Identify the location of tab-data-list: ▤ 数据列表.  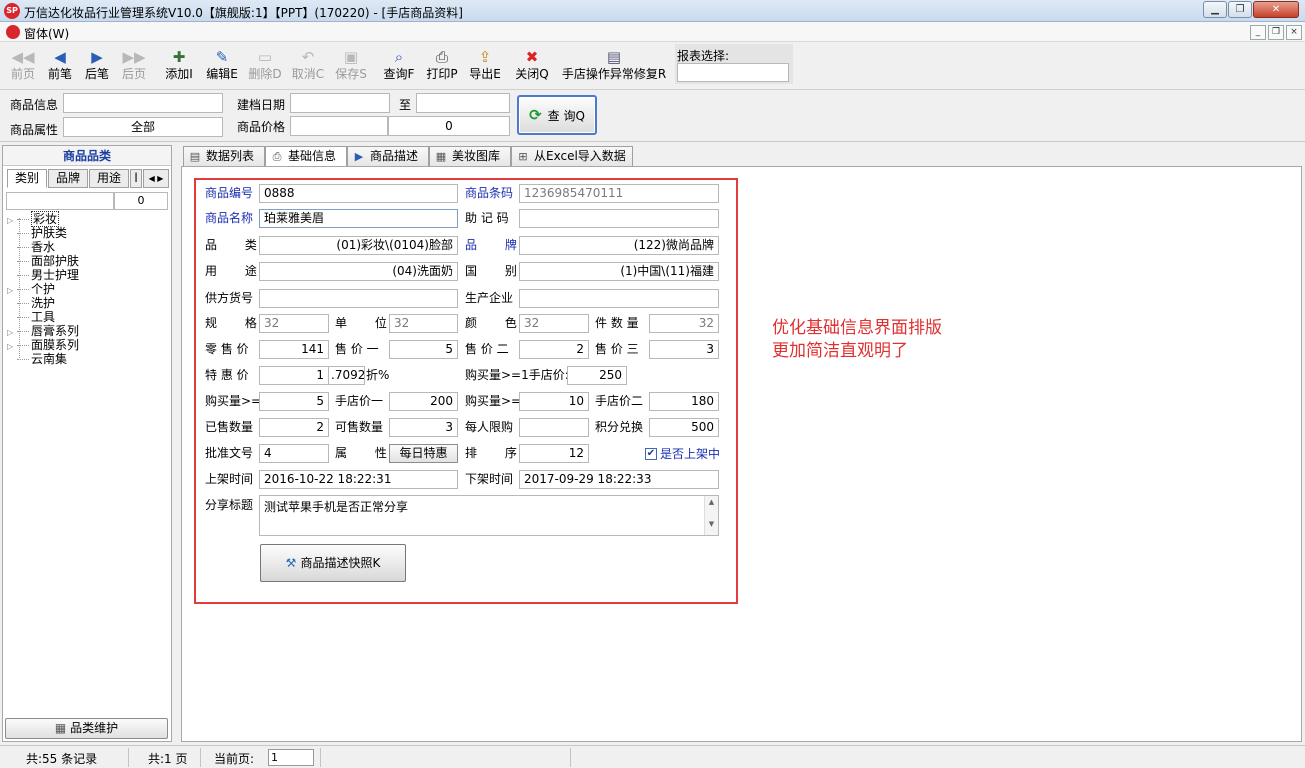
(224, 156).